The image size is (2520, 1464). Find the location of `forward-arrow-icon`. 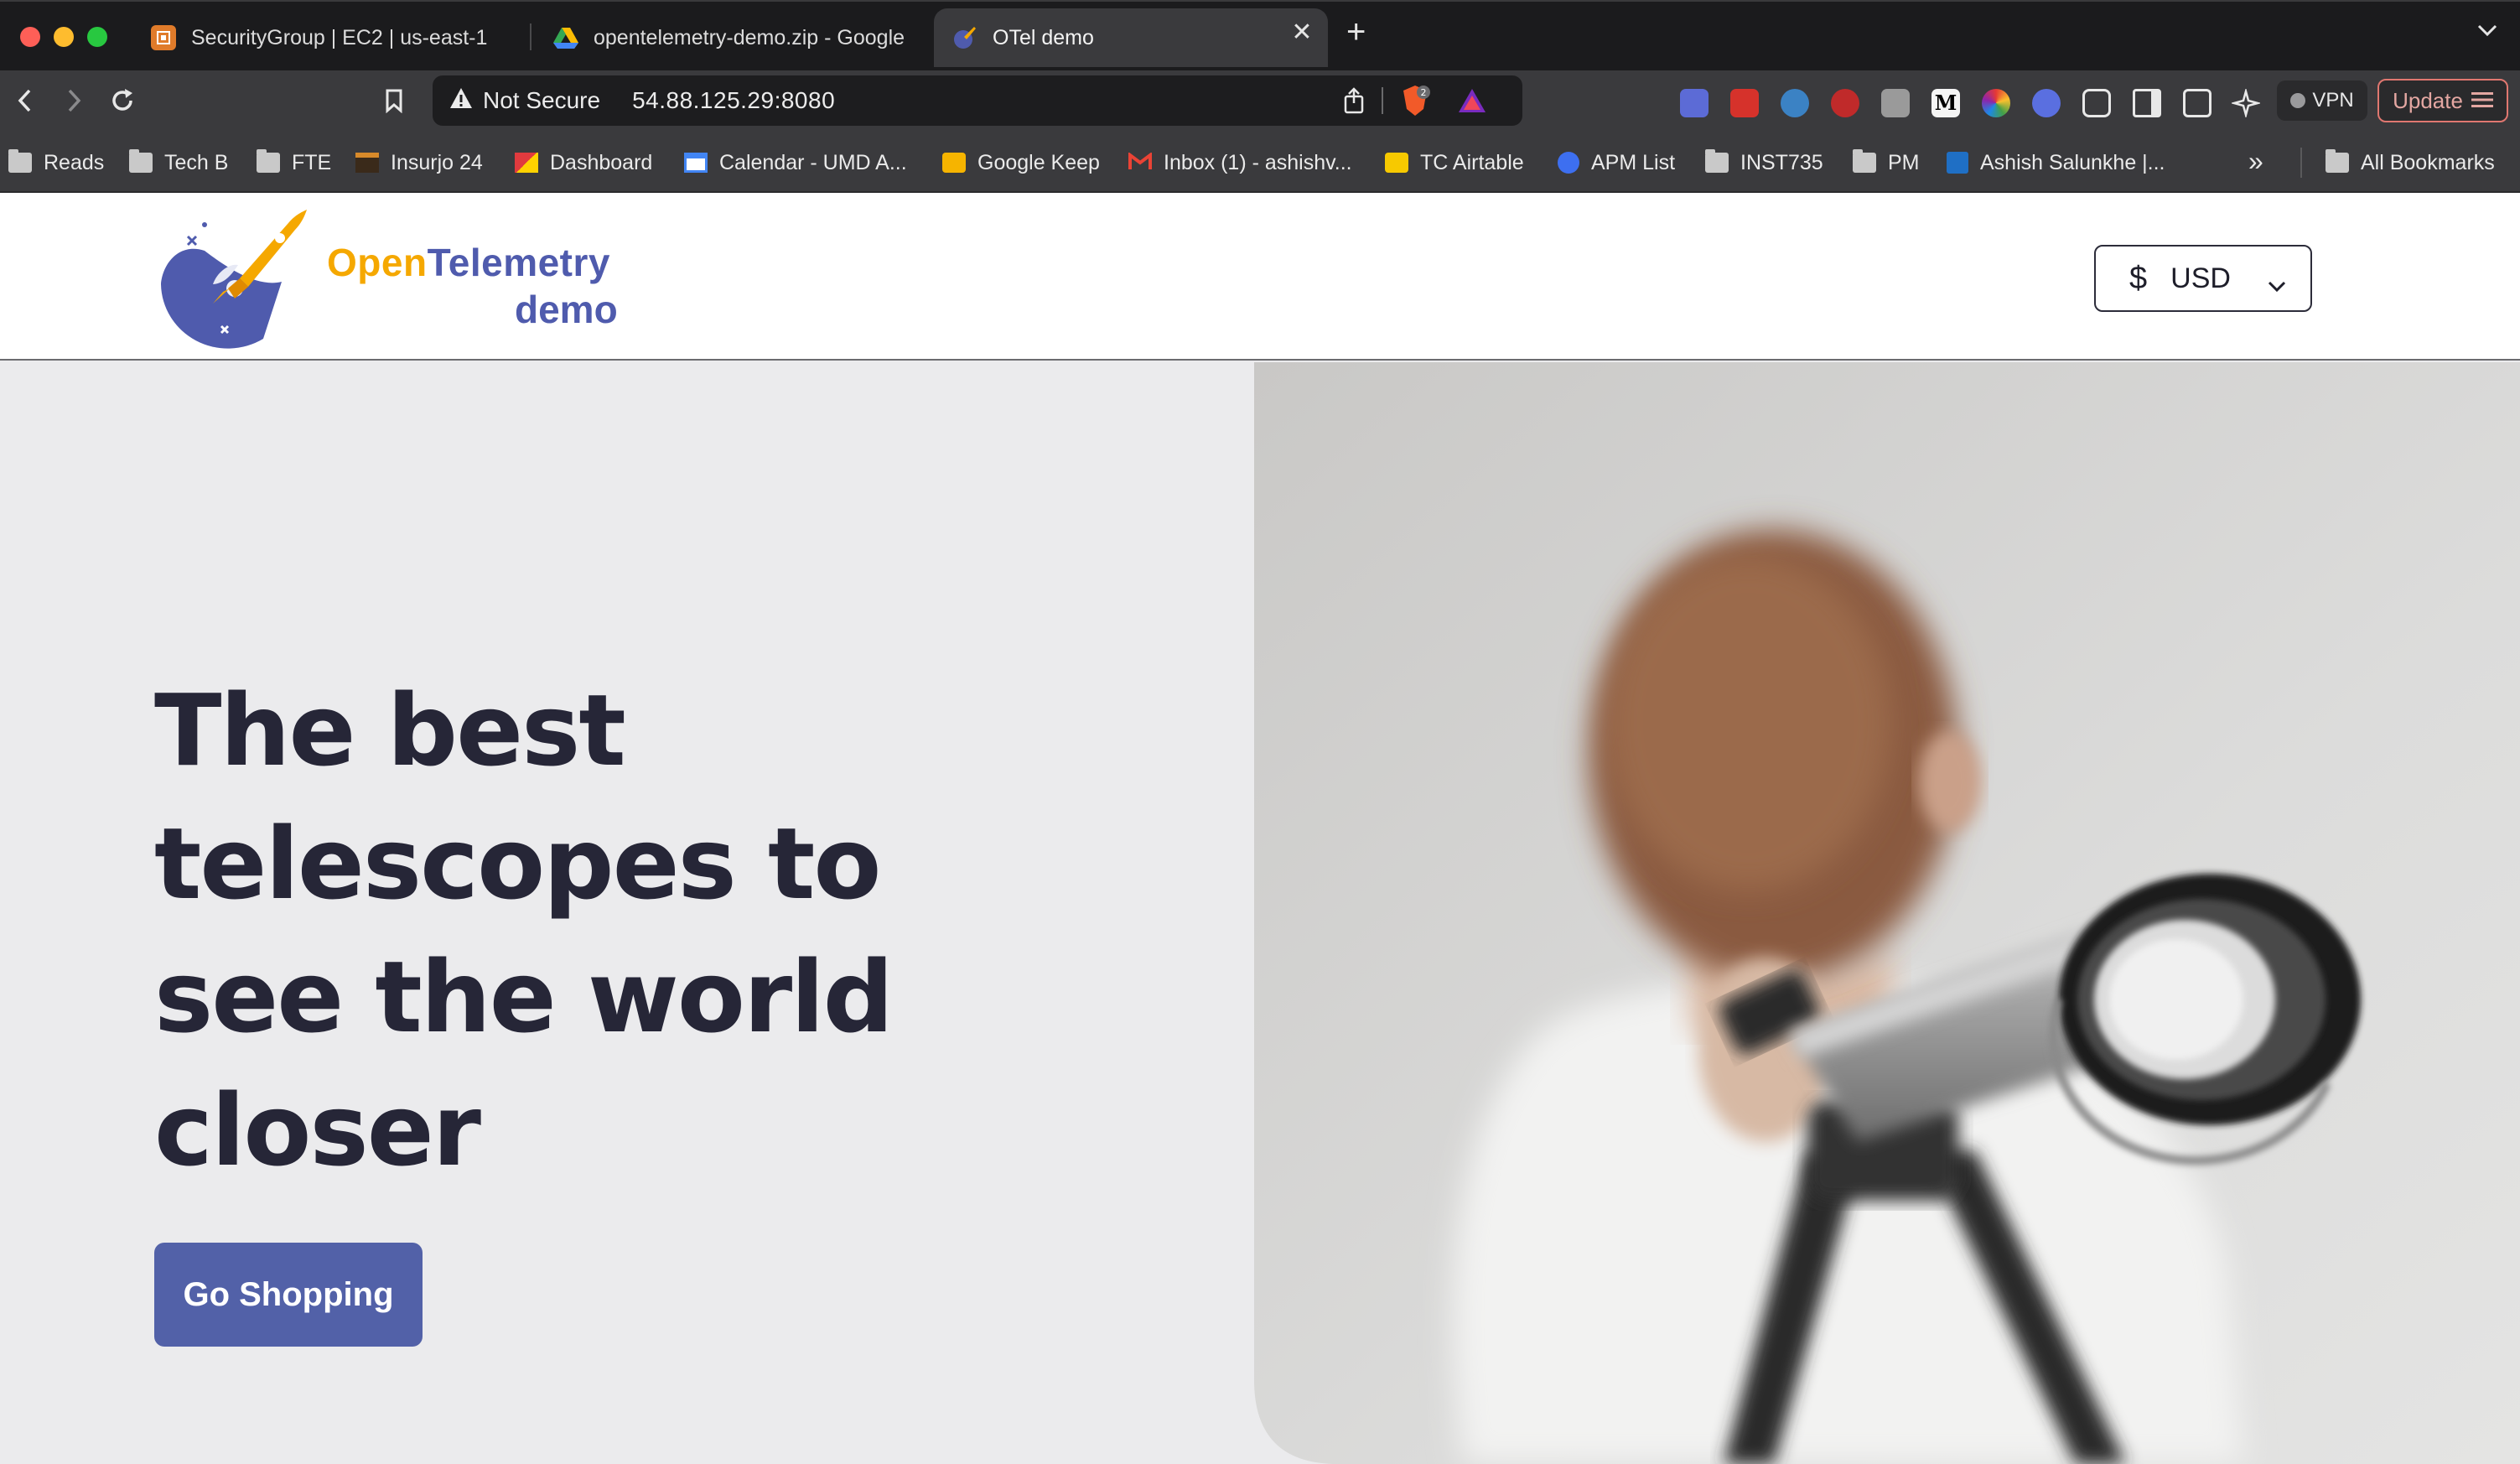

forward-arrow-icon is located at coordinates (74, 101).